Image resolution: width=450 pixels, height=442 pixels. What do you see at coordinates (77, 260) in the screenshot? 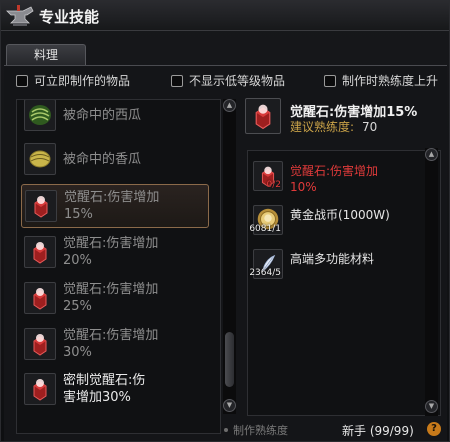
I see `recipe-name-line2: 20%` at bounding box center [77, 260].